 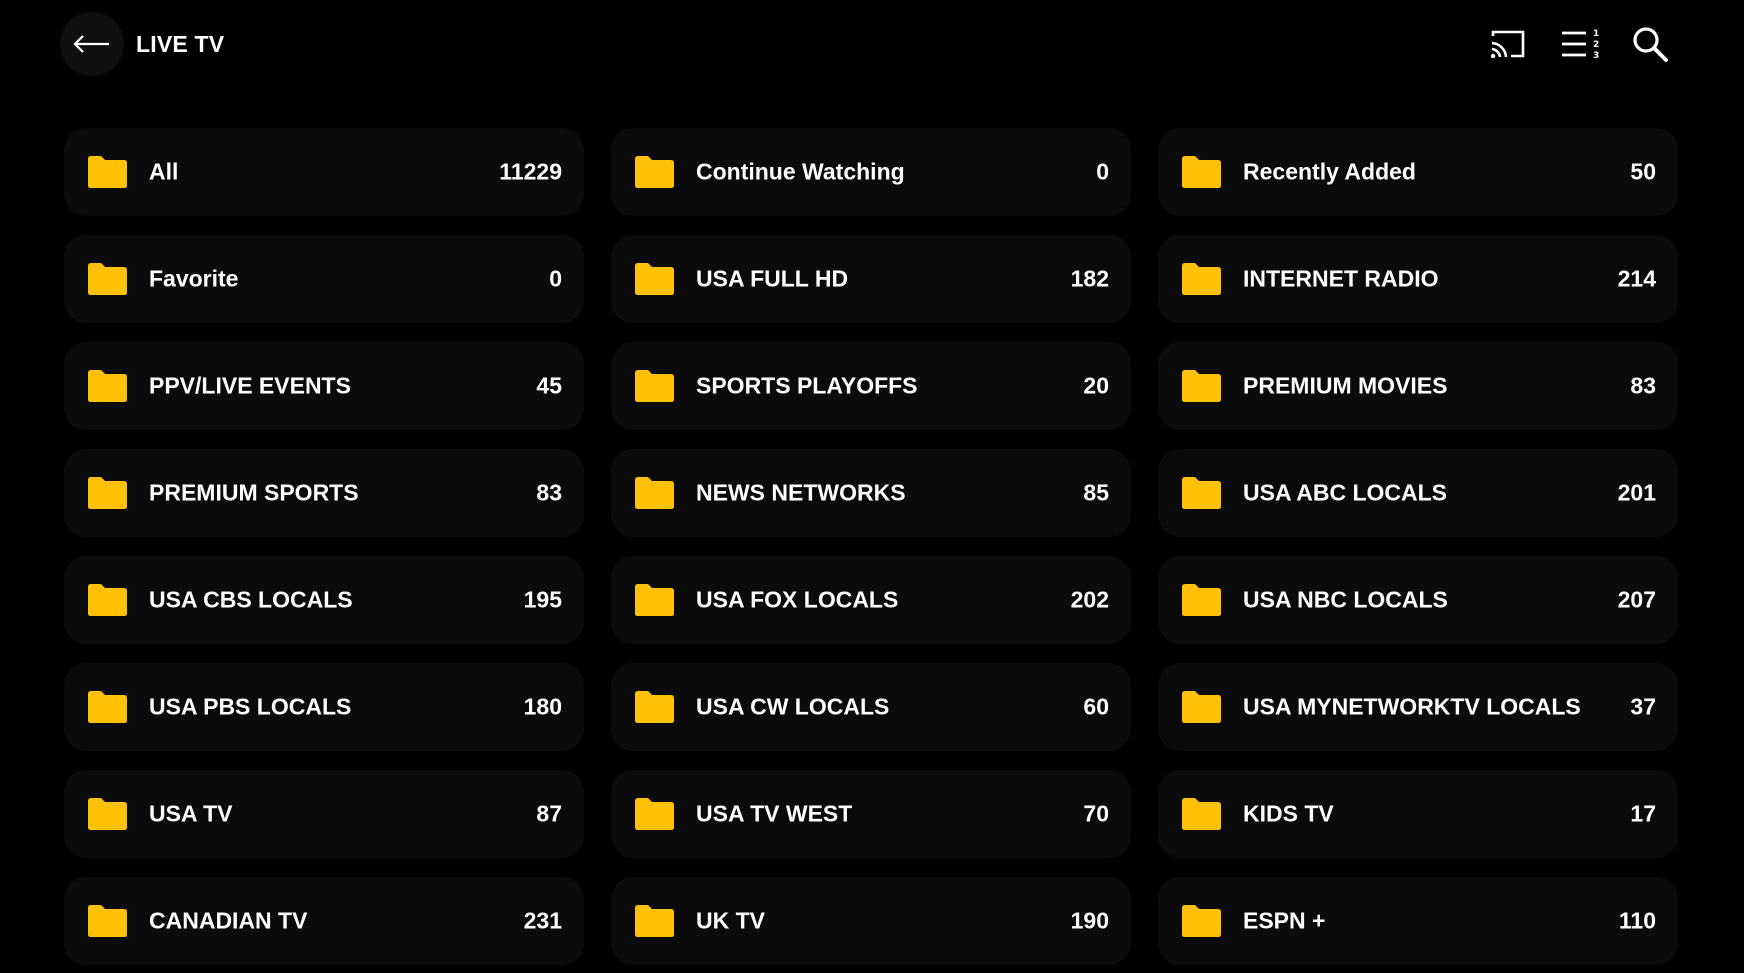 I want to click on category-tile: USA CBS LOCALS 195, so click(x=324, y=600).